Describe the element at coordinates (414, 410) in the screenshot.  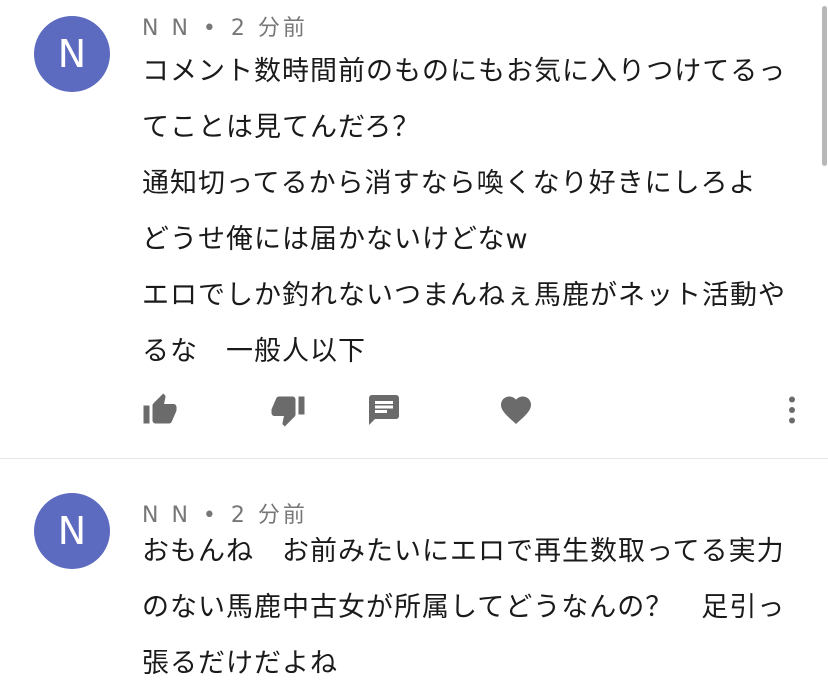
I see `comment-actions` at that location.